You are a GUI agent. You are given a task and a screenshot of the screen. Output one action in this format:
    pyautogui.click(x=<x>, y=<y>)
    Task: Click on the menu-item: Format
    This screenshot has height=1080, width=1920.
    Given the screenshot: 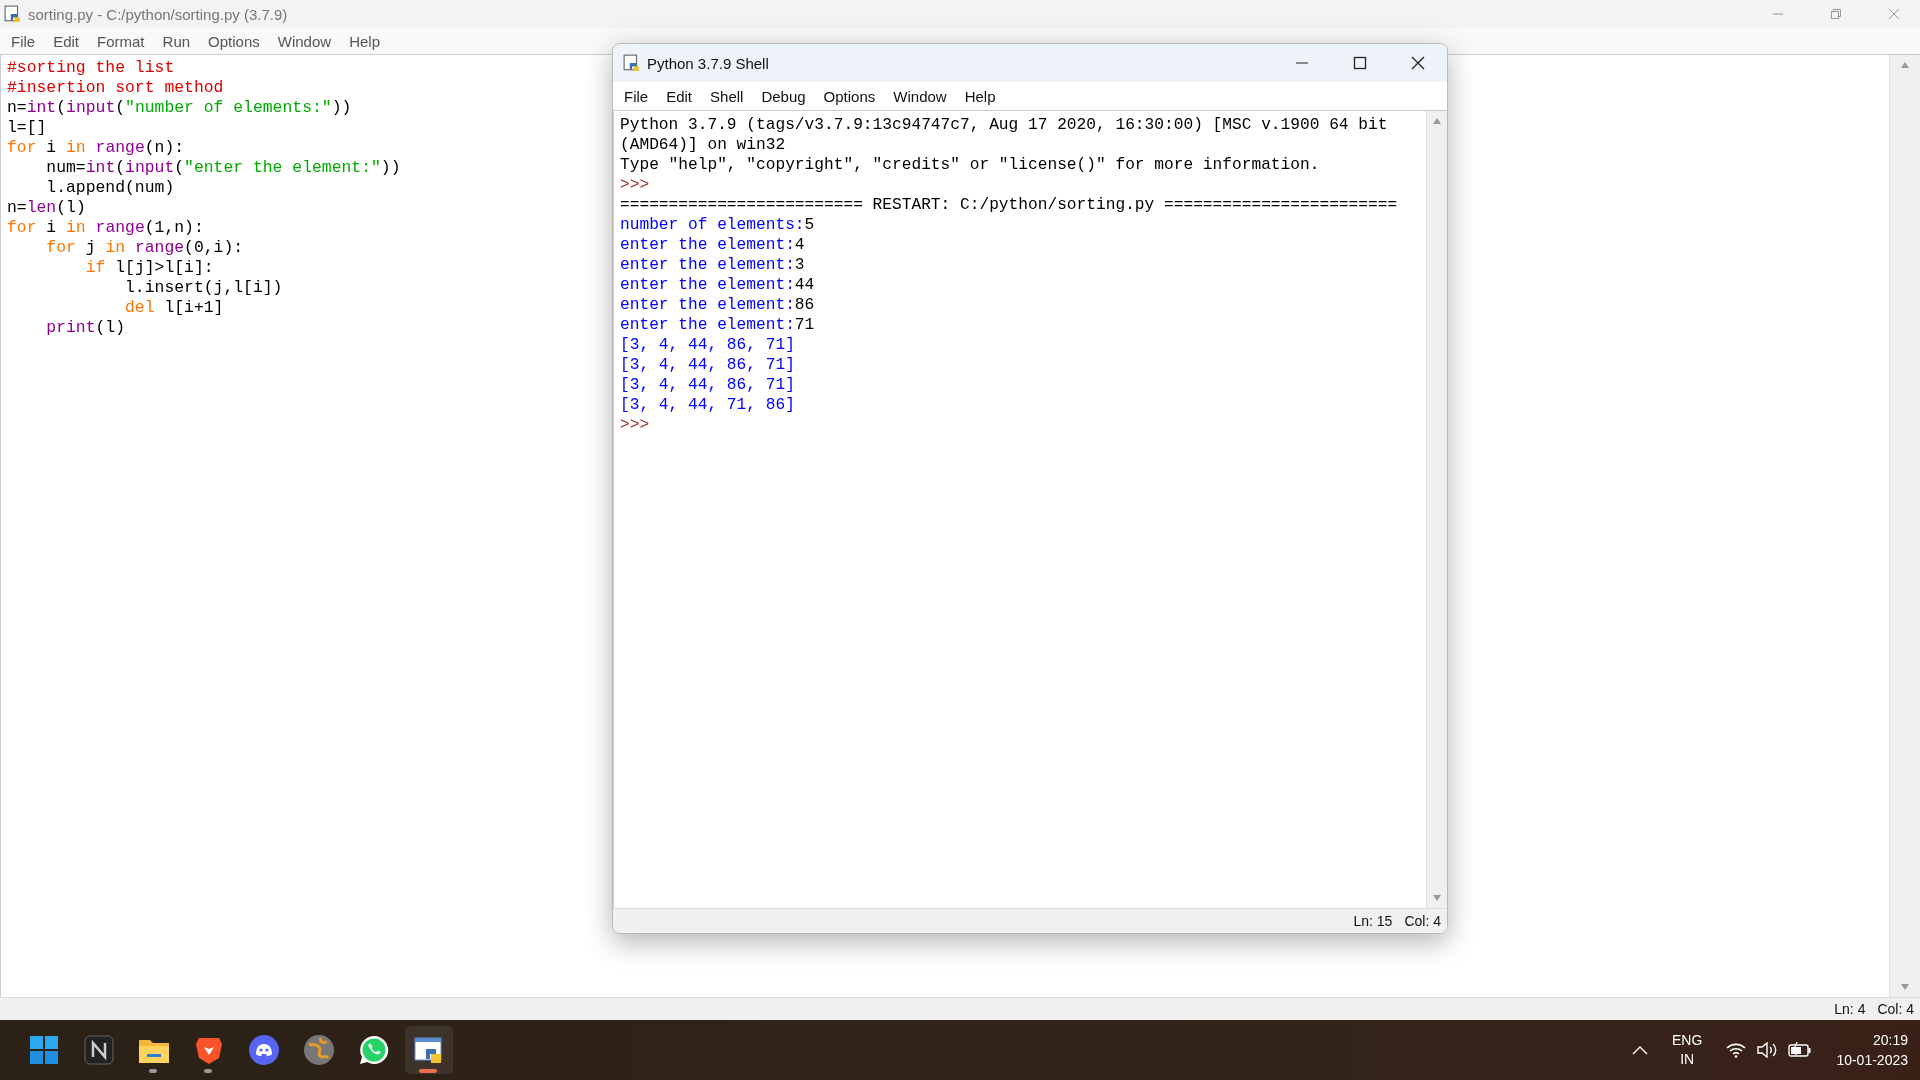 What is the action you would take?
    pyautogui.click(x=121, y=41)
    